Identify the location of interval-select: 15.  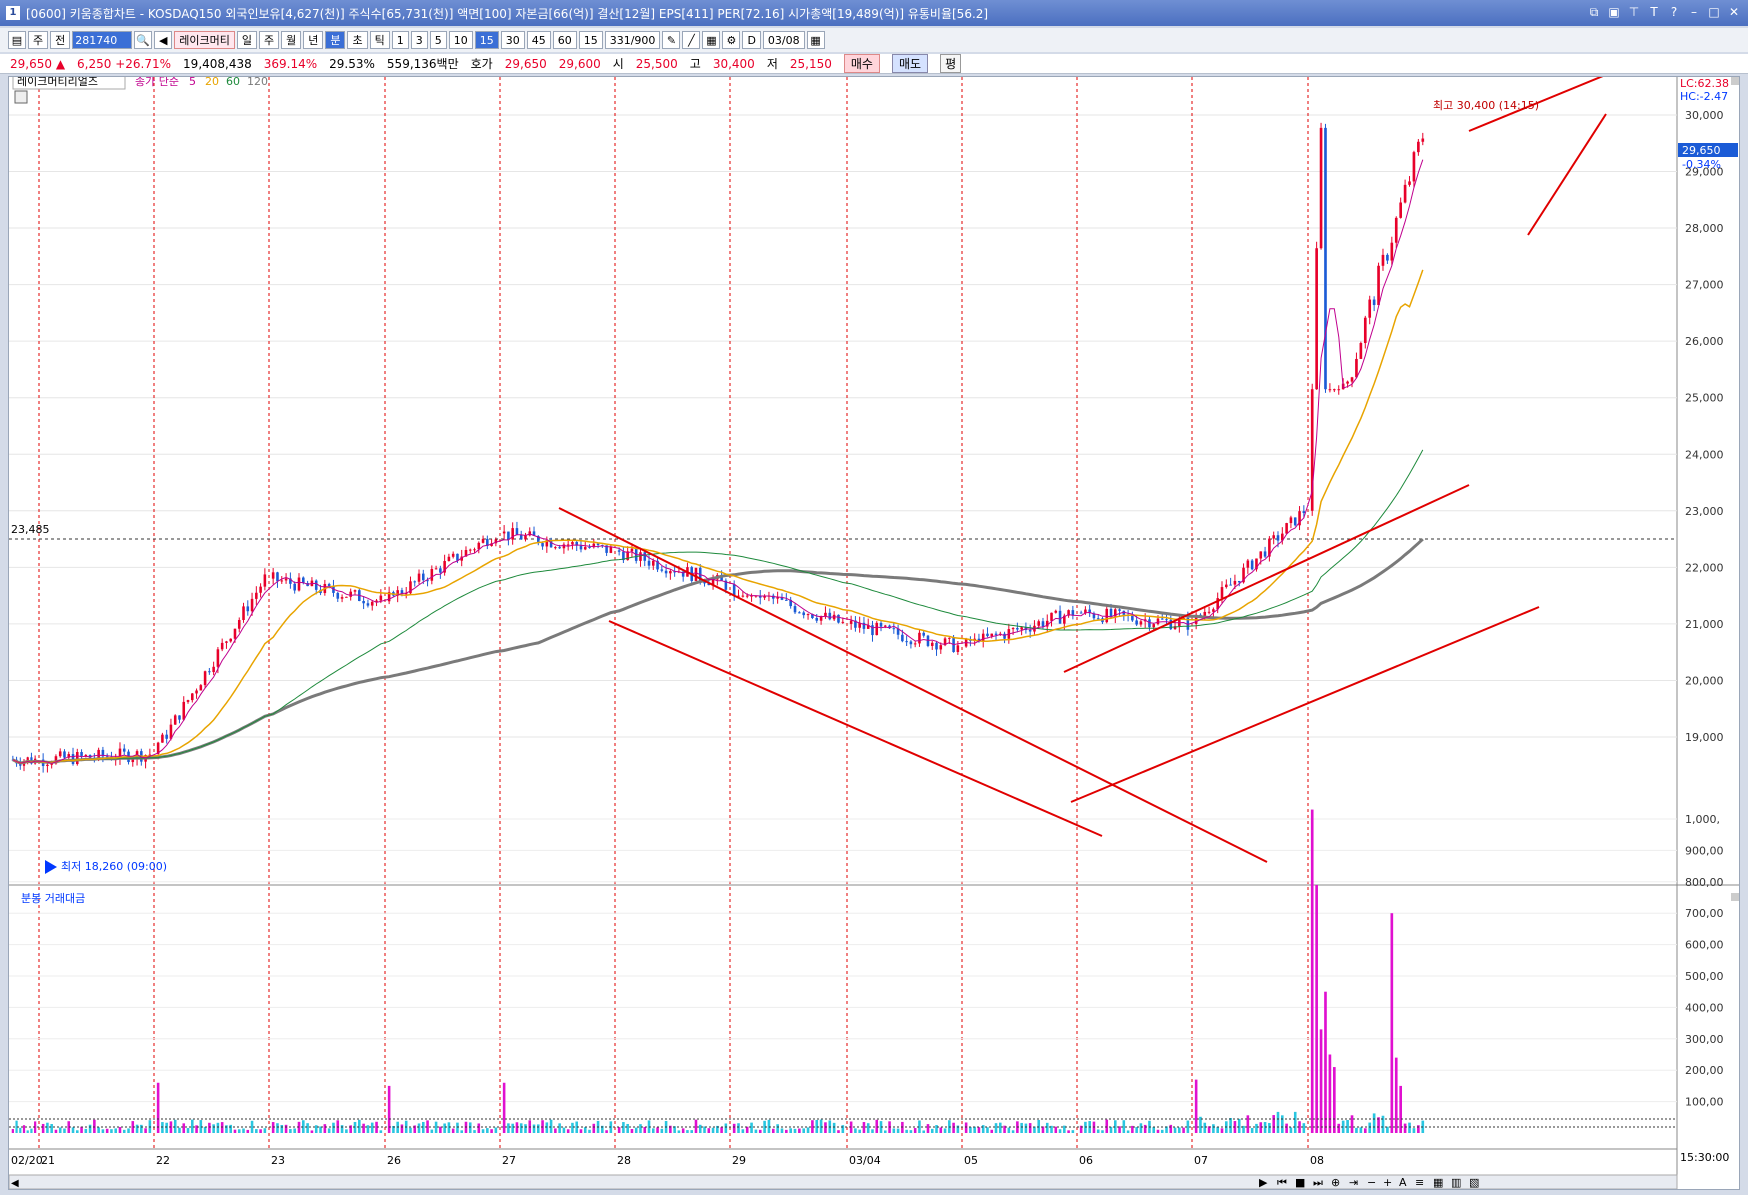
(590, 40).